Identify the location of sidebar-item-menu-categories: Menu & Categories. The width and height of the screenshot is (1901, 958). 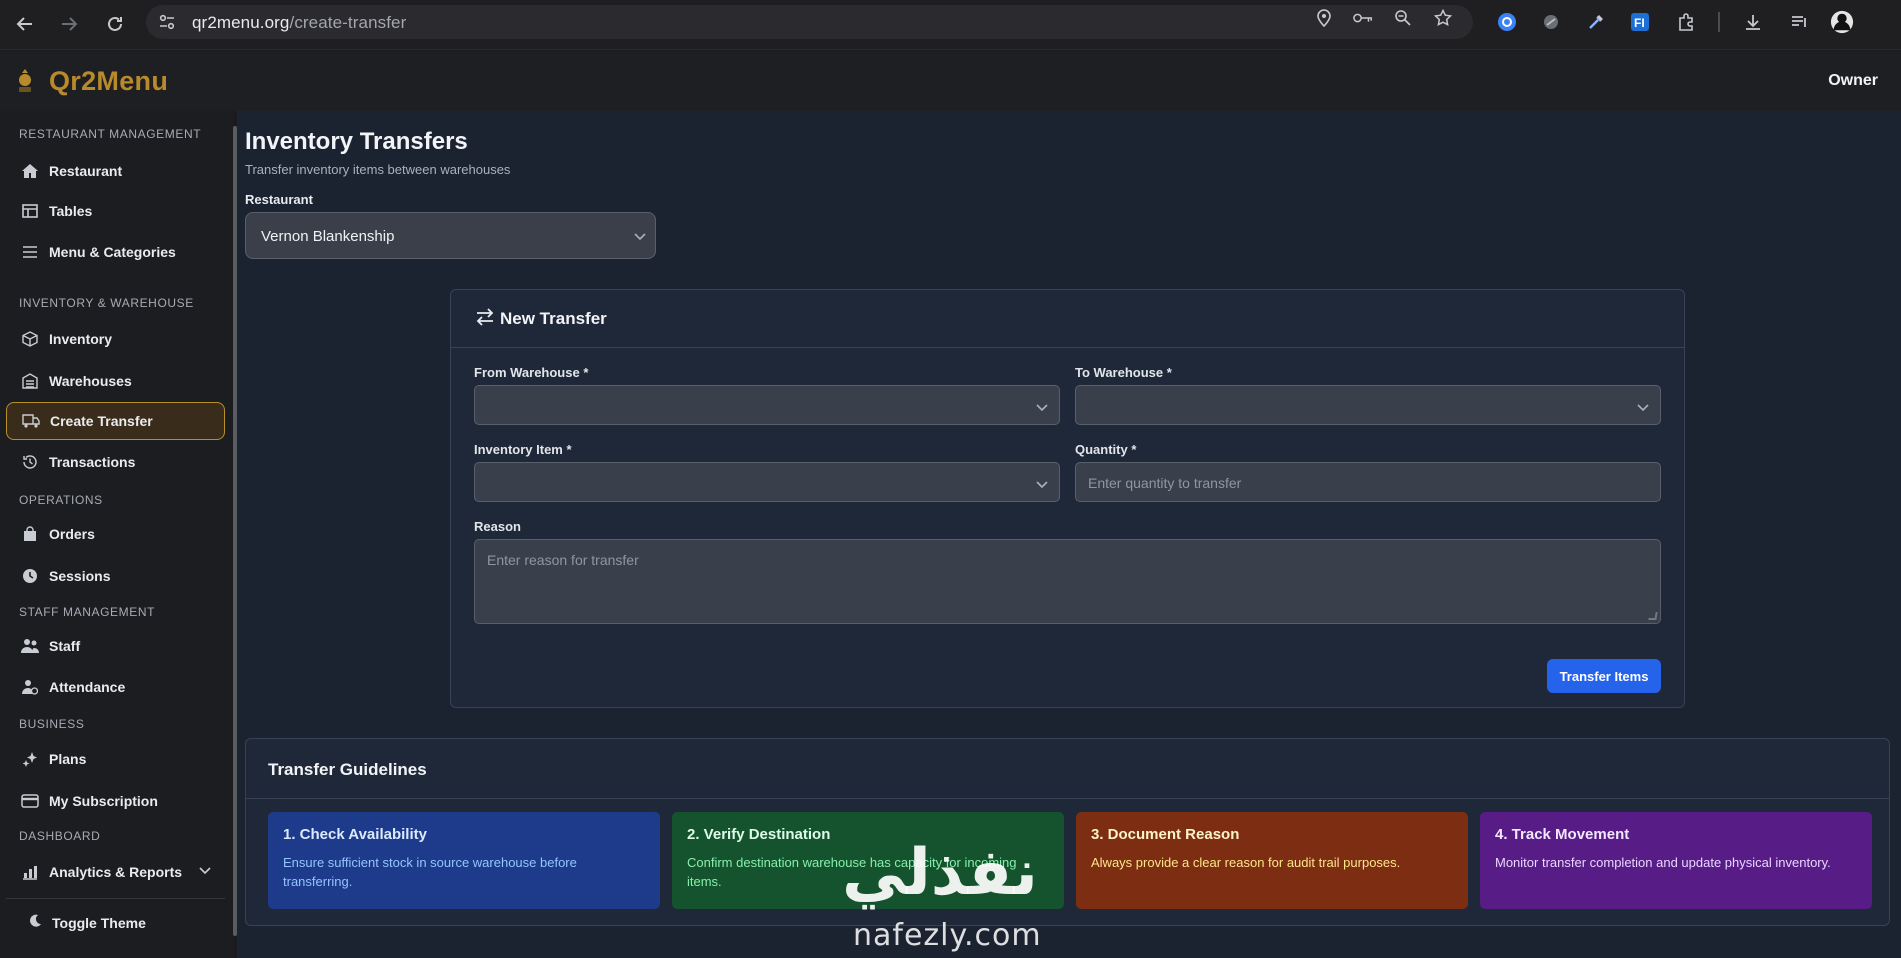
(115, 252).